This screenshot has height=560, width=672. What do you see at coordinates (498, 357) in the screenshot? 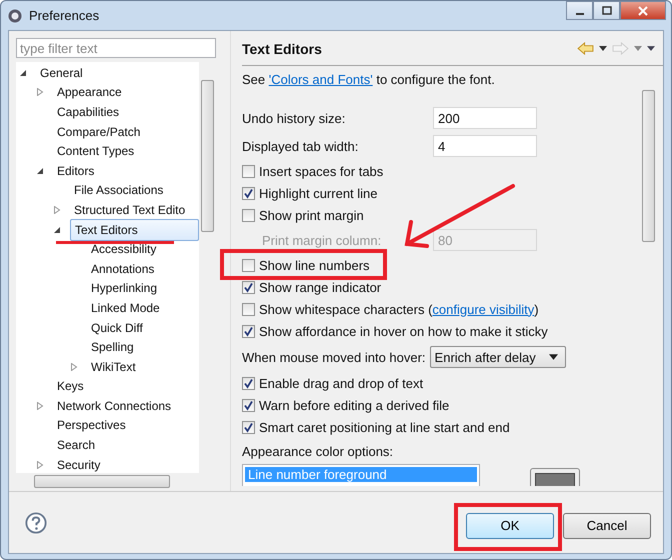
I see `dropdown: Enrich after delay` at bounding box center [498, 357].